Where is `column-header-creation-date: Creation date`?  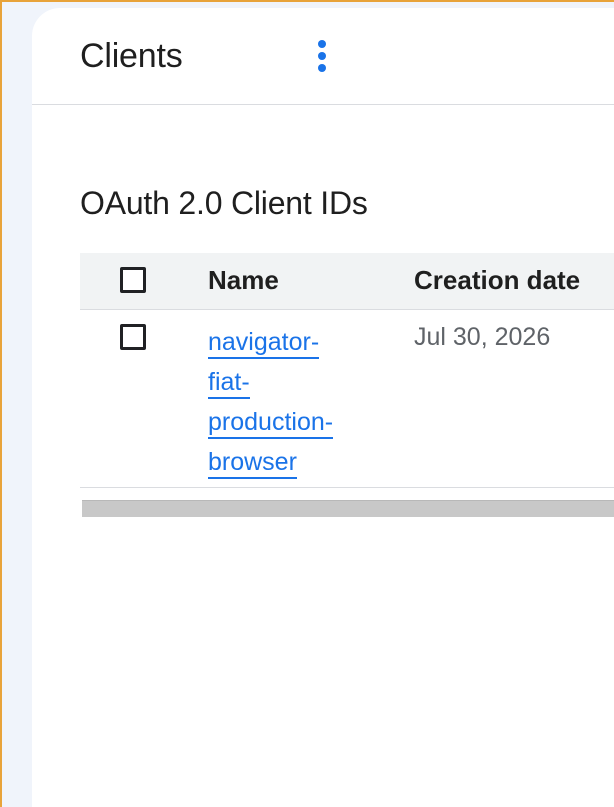
column-header-creation-date: Creation date is located at coordinates (497, 280).